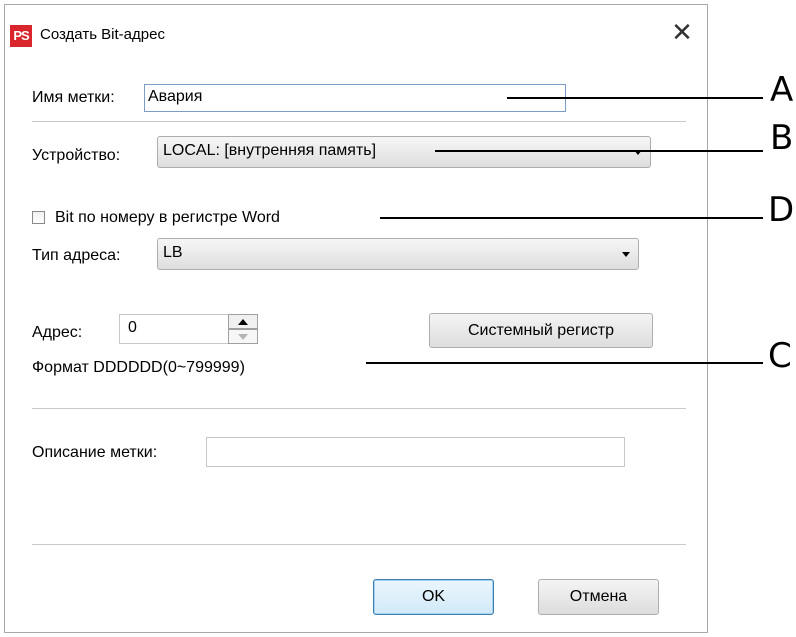 This screenshot has height=637, width=796. Describe the element at coordinates (599, 151) in the screenshot. I see `callout-line-b` at that location.